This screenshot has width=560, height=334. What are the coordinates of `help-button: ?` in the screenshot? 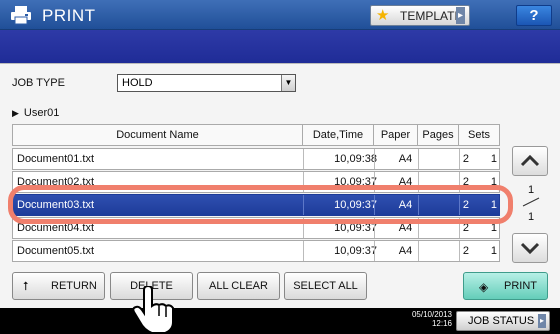 It's located at (534, 15).